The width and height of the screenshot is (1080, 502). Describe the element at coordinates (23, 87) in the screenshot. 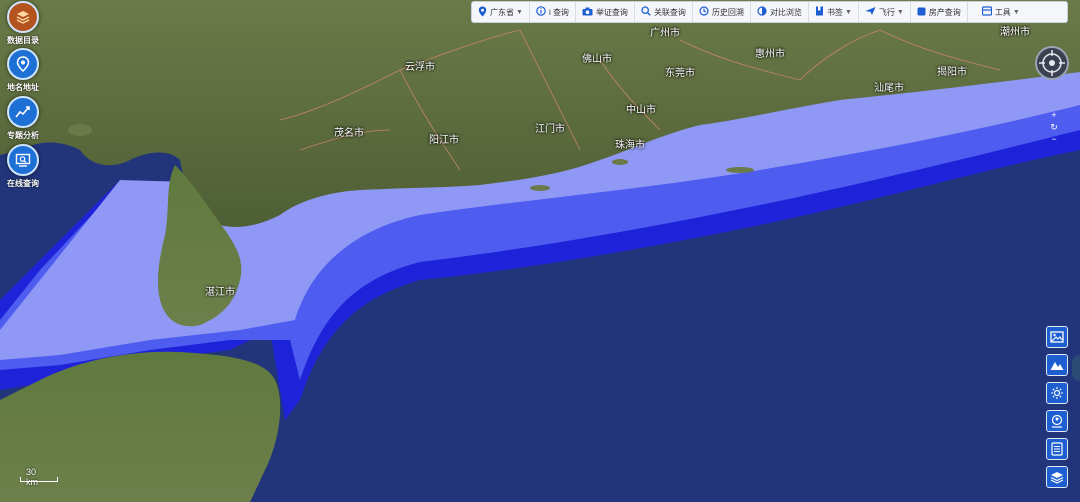

I see `menu-label: 地名地址` at that location.